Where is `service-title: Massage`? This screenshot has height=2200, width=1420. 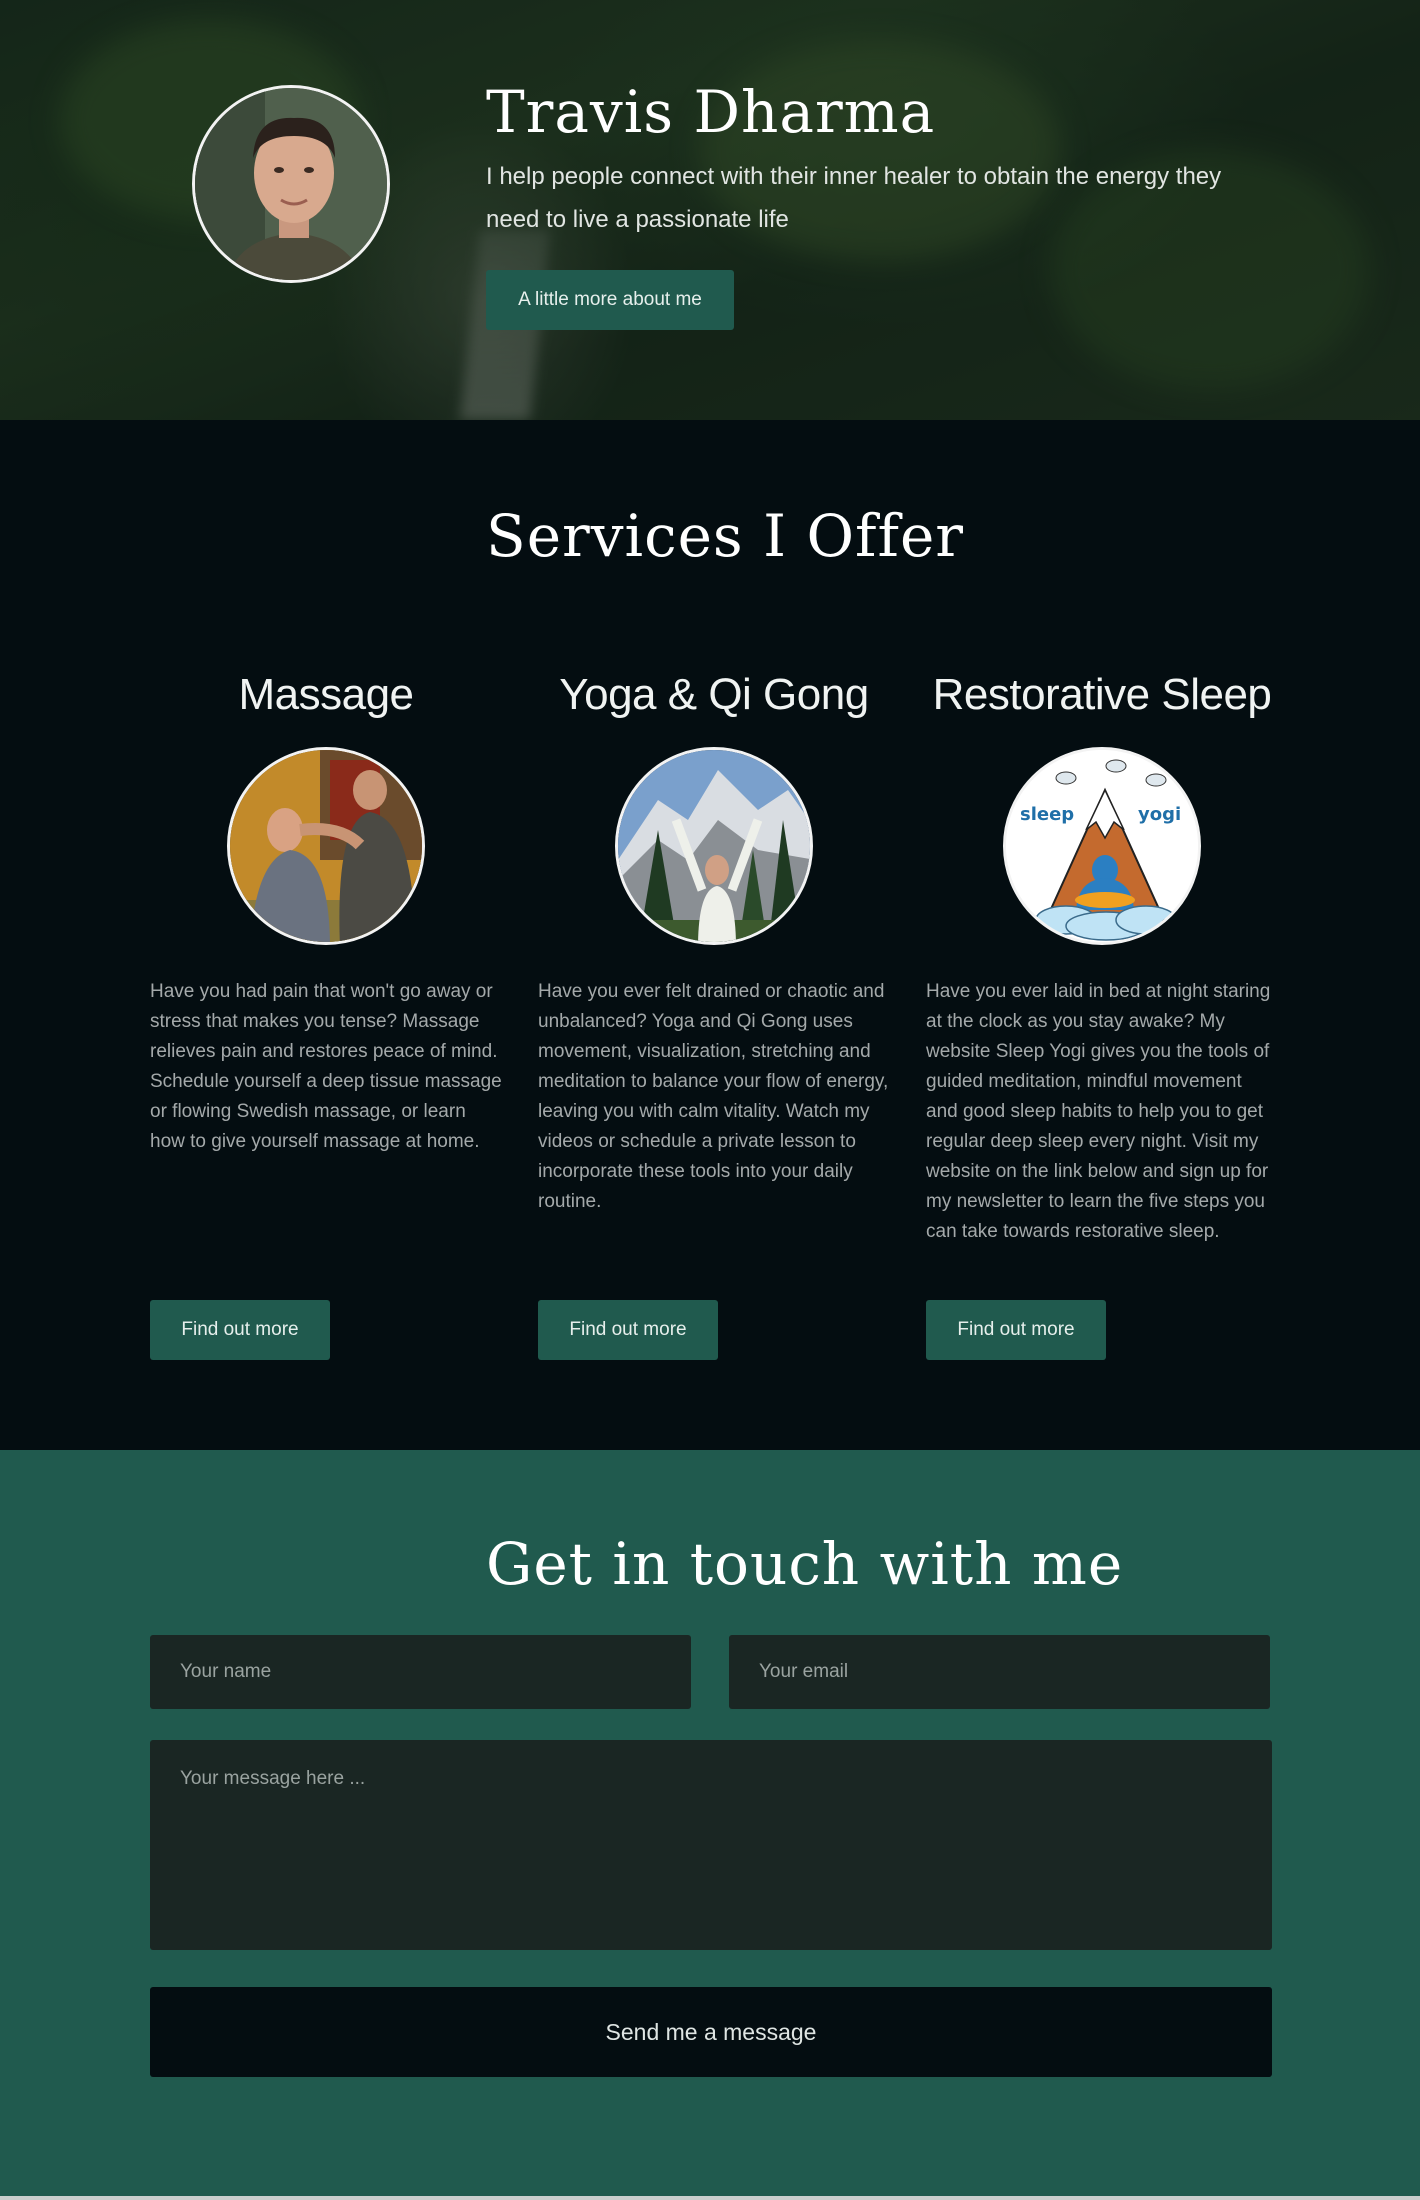 service-title: Massage is located at coordinates (326, 694).